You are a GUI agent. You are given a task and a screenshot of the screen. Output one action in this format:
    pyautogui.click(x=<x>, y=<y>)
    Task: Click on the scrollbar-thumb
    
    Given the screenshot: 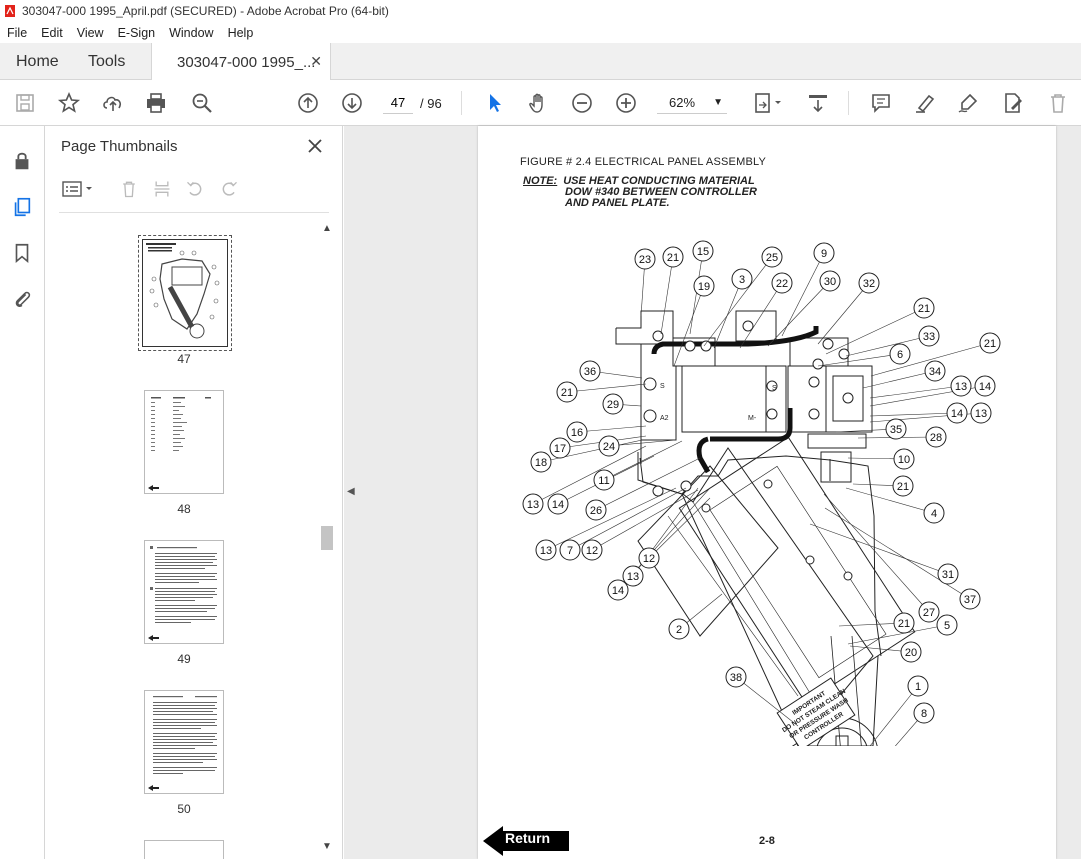 What is the action you would take?
    pyautogui.click(x=327, y=538)
    